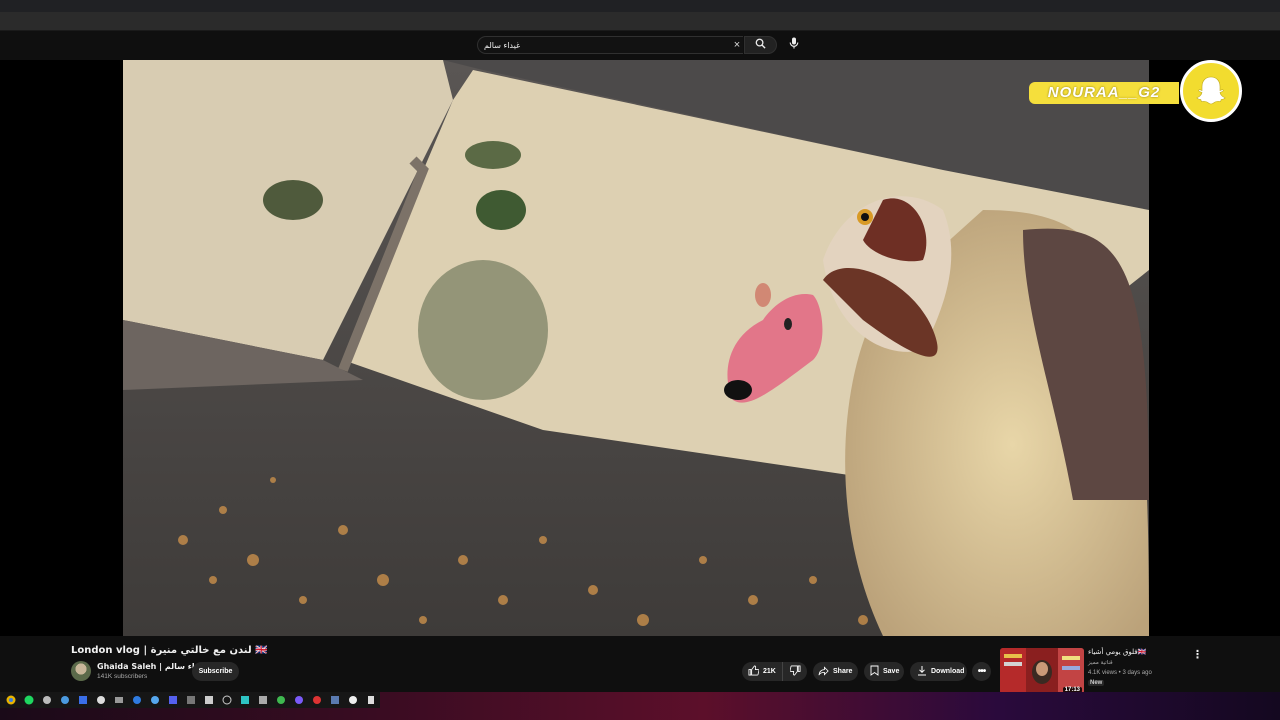  What do you see at coordinates (874, 671) in the screenshot?
I see `bookmark-icon` at bounding box center [874, 671].